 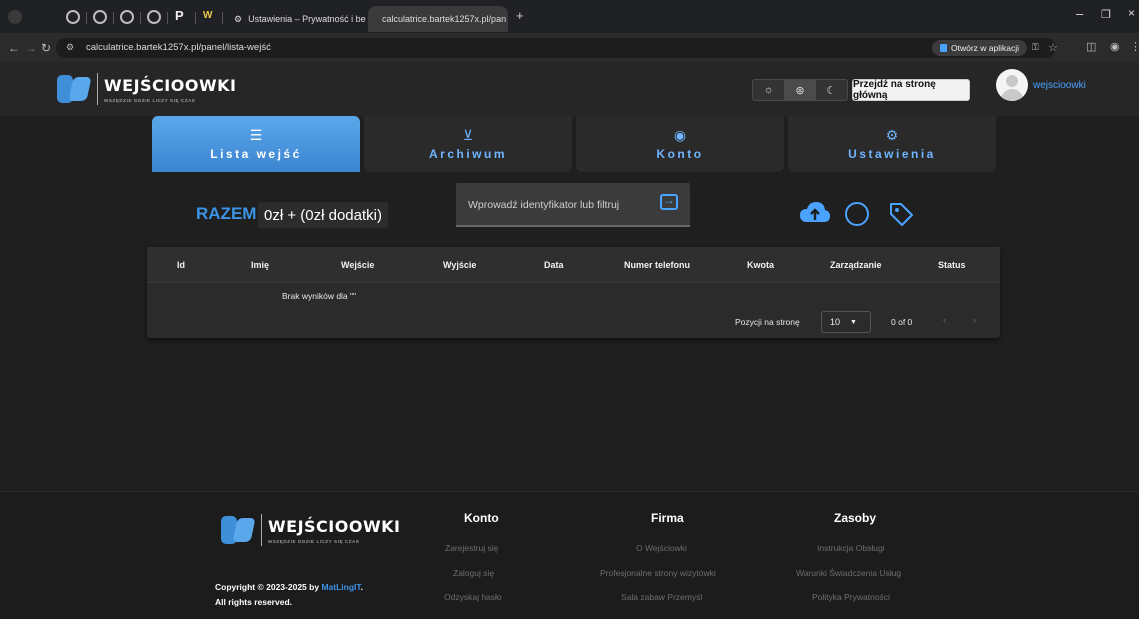 What do you see at coordinates (46, 48) in the screenshot?
I see `reload-icon: ↻` at bounding box center [46, 48].